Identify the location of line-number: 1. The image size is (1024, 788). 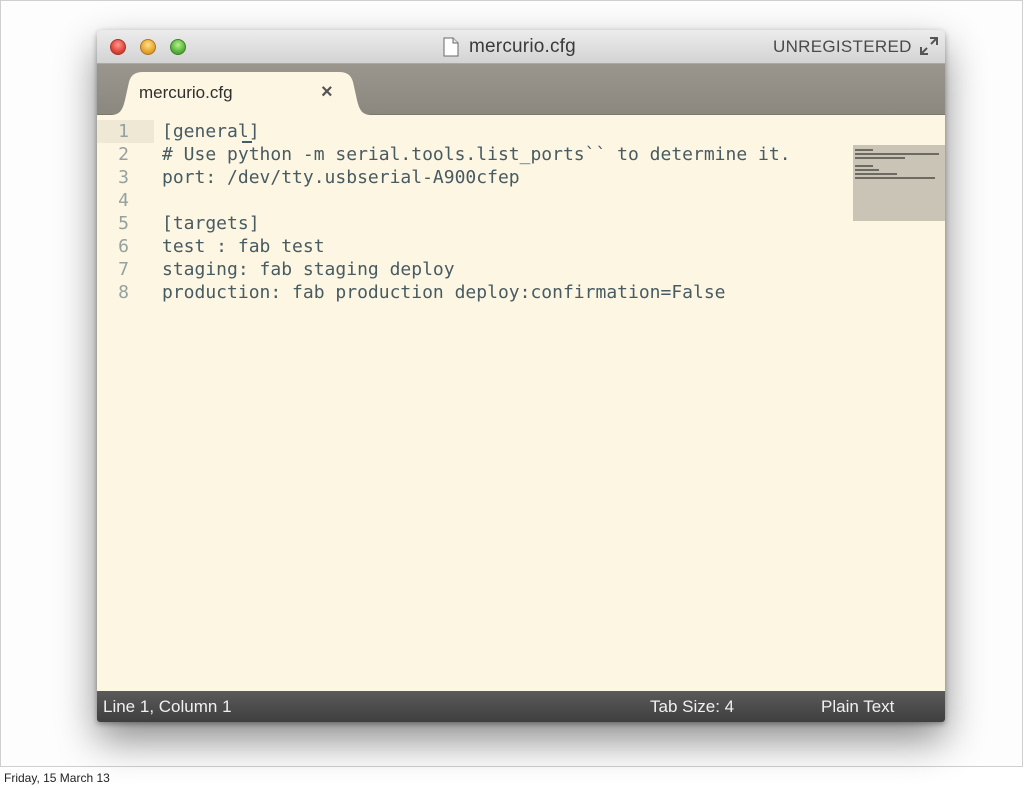
(123, 131).